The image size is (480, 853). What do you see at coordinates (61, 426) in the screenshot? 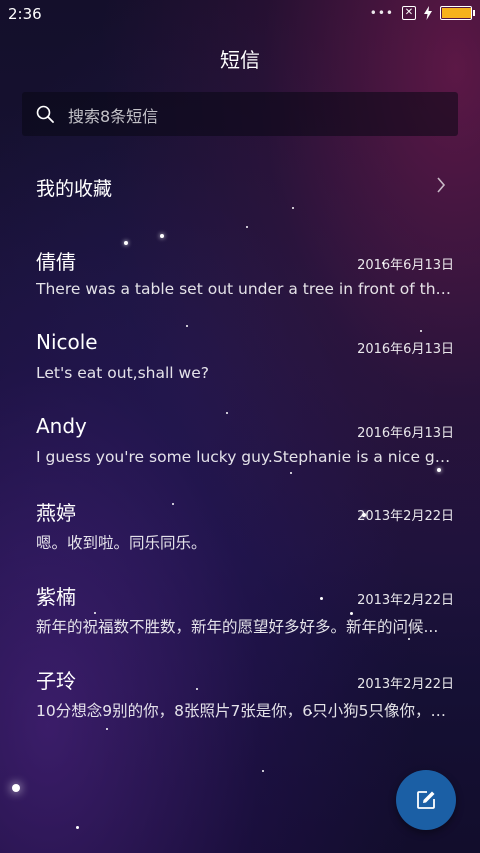
I see `contact-name: Andy` at bounding box center [61, 426].